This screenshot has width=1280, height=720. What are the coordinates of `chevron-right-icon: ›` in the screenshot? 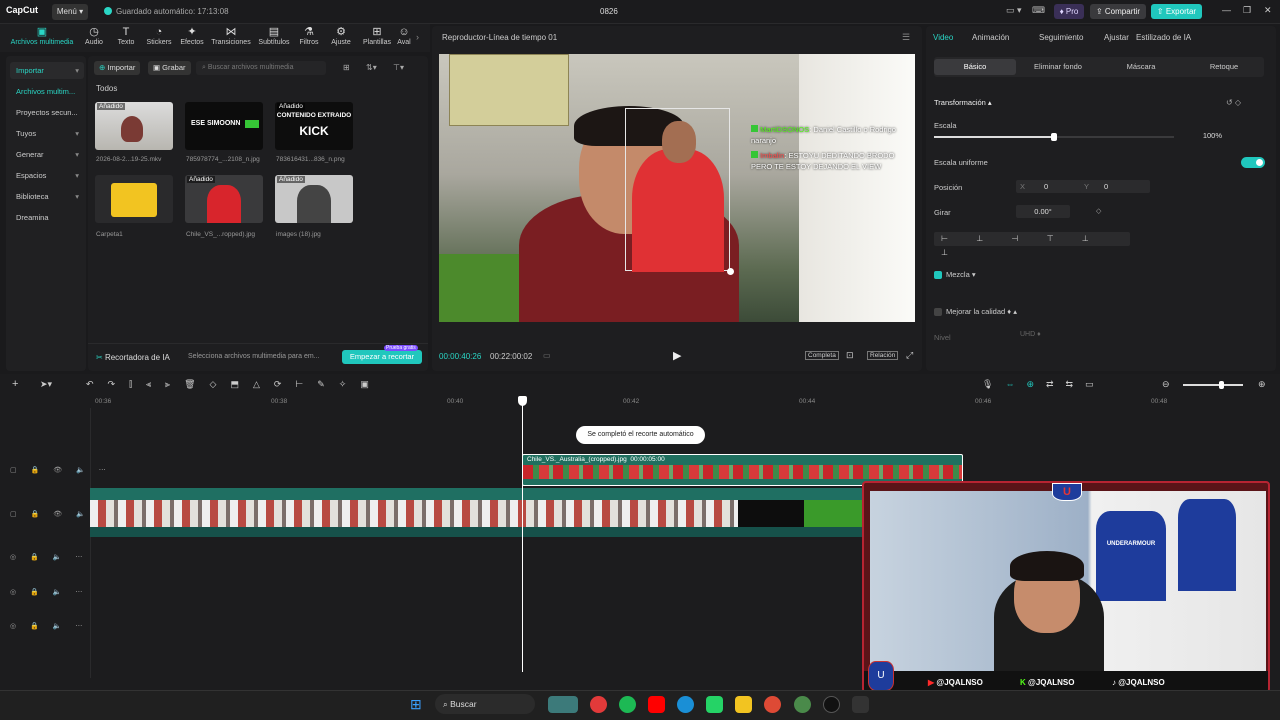 It's located at (417, 37).